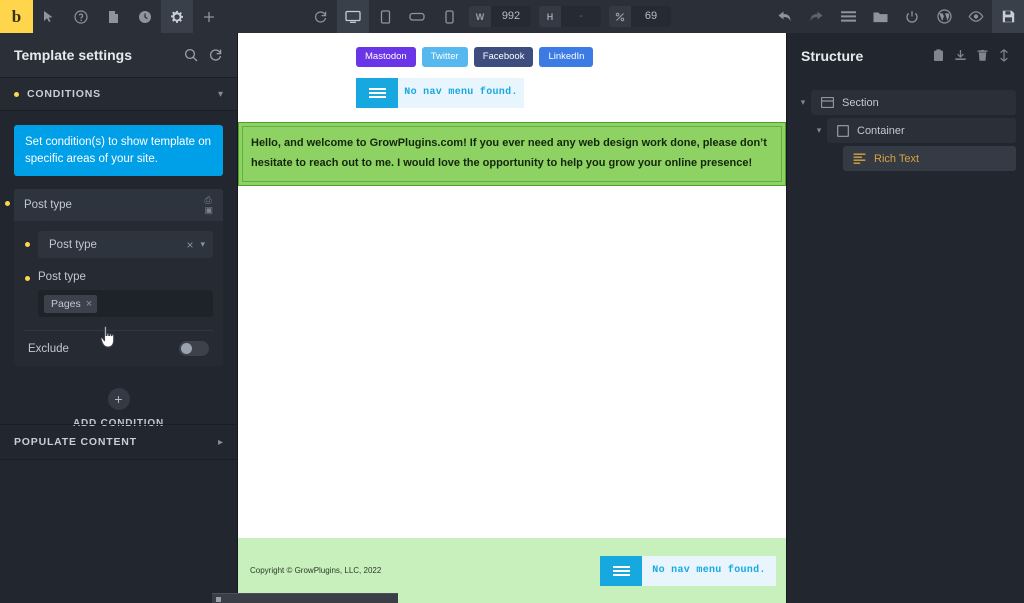  Describe the element at coordinates (16, 16) in the screenshot. I see `bricks-logo: b` at that location.